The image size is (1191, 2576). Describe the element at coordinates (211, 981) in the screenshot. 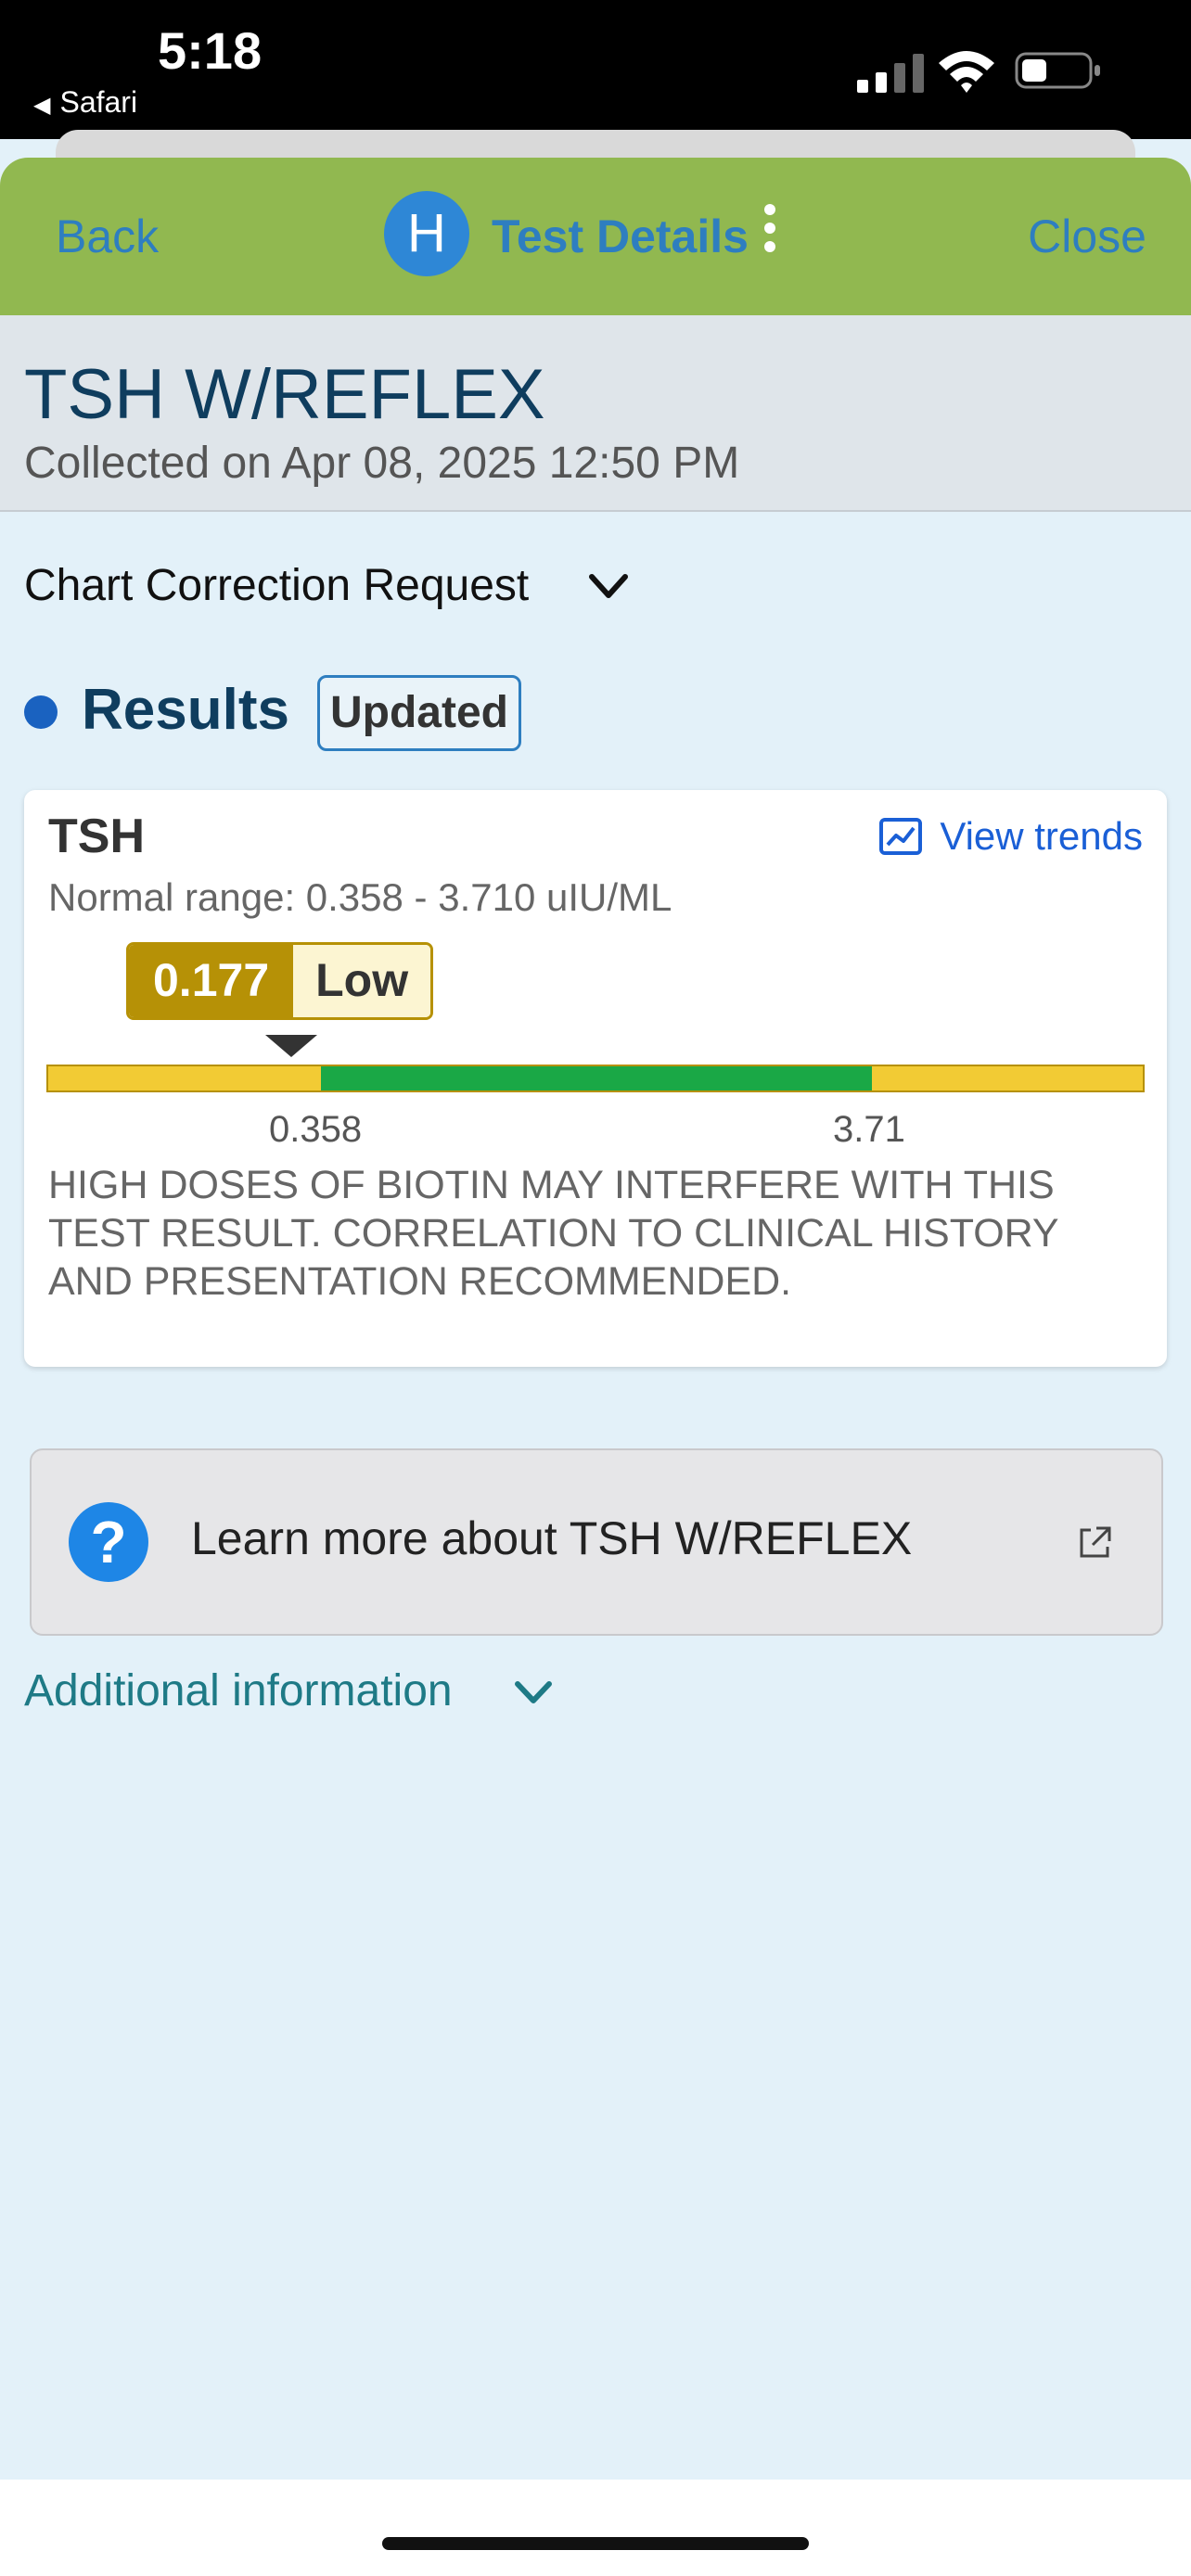

I see `result-value: 0.177` at that location.